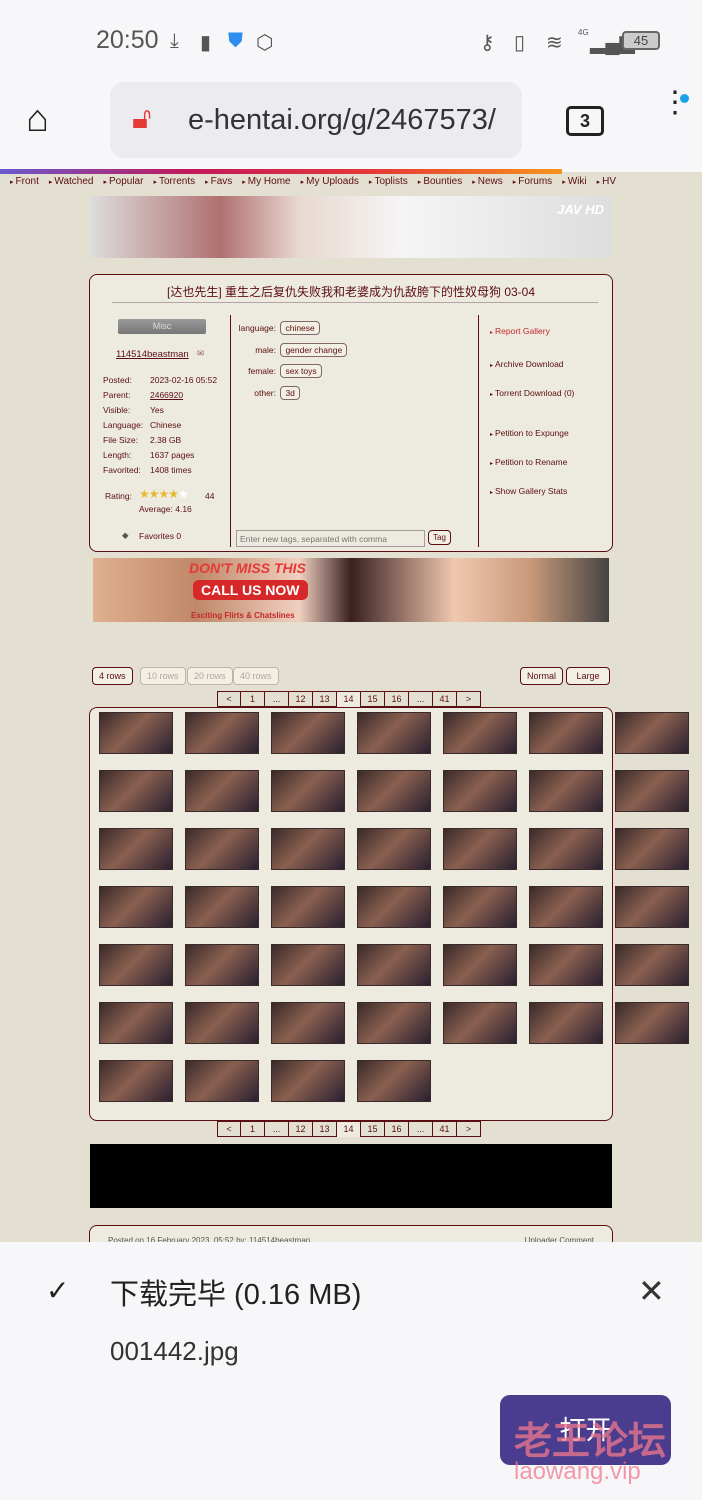 This screenshot has width=702, height=1500. I want to click on tag-sex-toys: sex toys, so click(301, 371).